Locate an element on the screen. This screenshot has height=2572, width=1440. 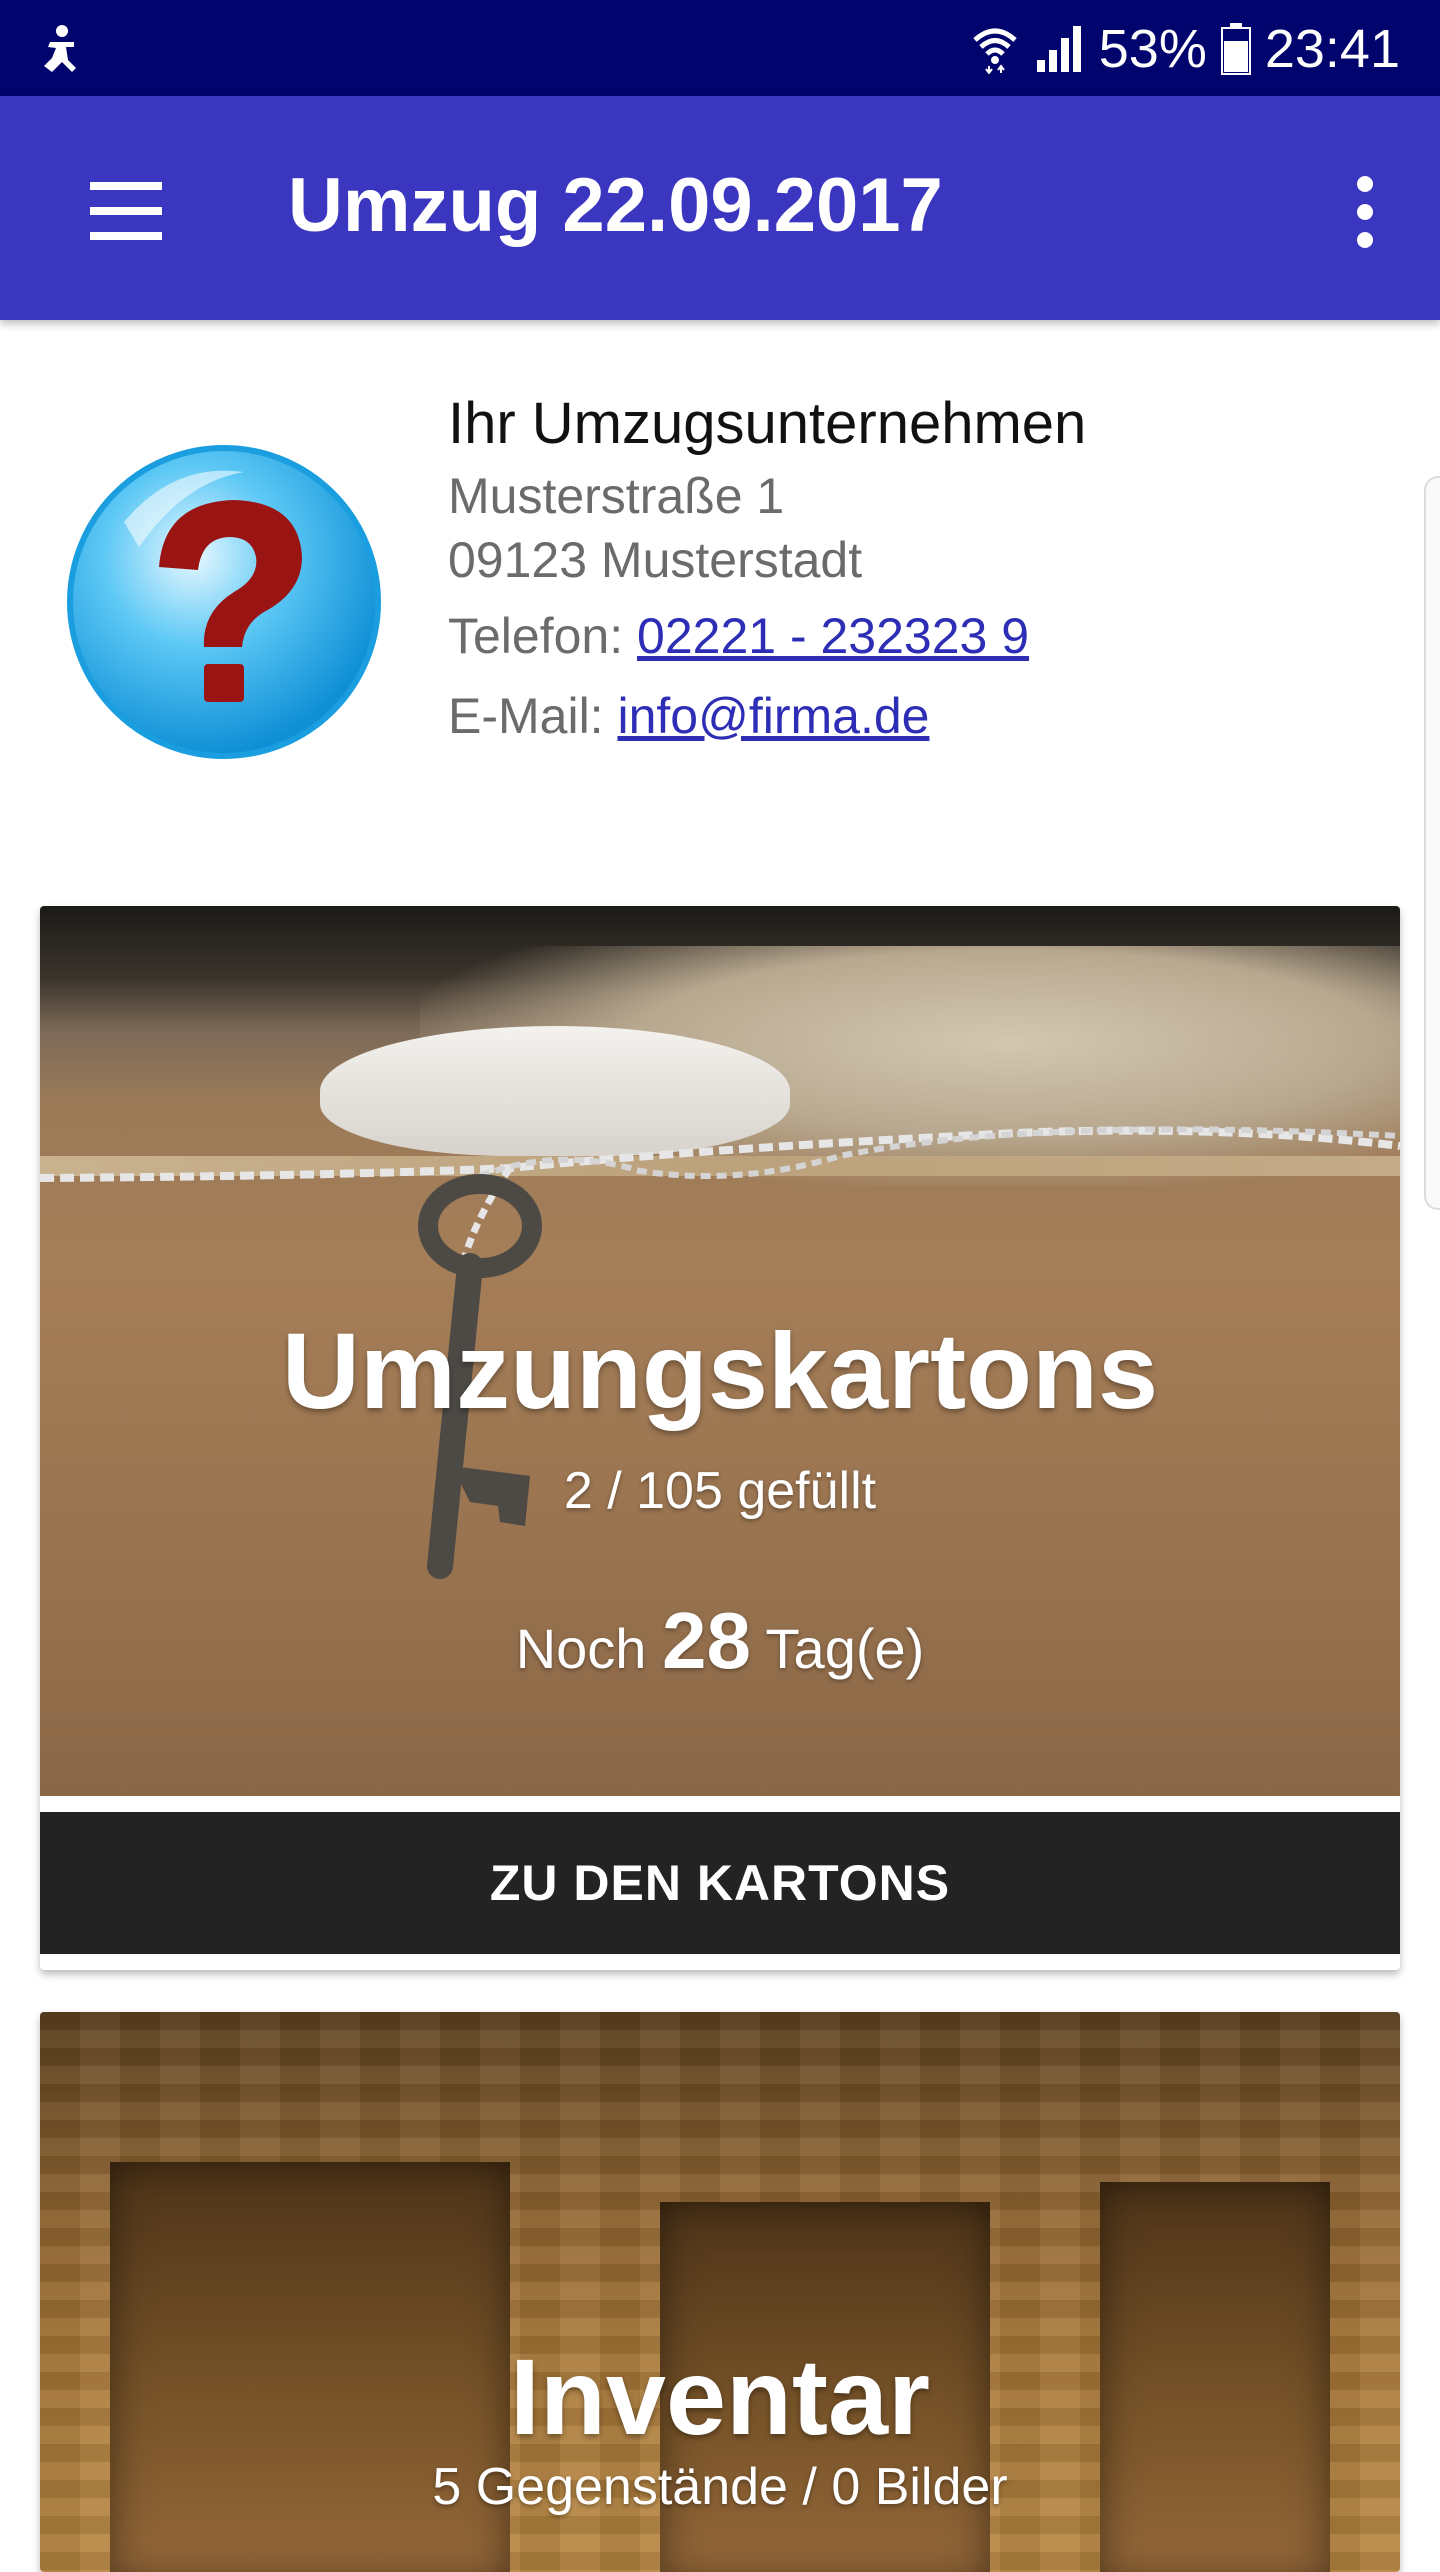
signal-icon is located at coordinates (1058, 49).